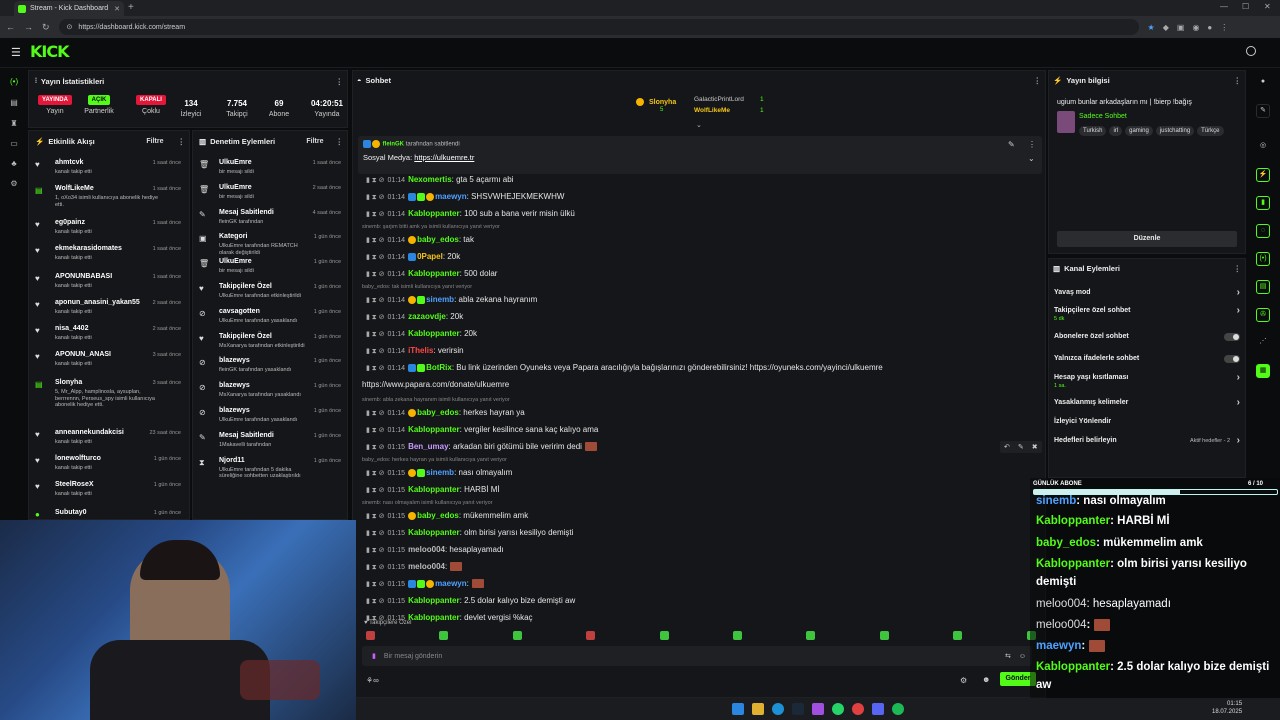 The image size is (1280, 720). Describe the element at coordinates (413, 257) in the screenshot. I see `chat-message: ▮ ⧗ ⊘ 01:14 0Papel: 20k` at that location.